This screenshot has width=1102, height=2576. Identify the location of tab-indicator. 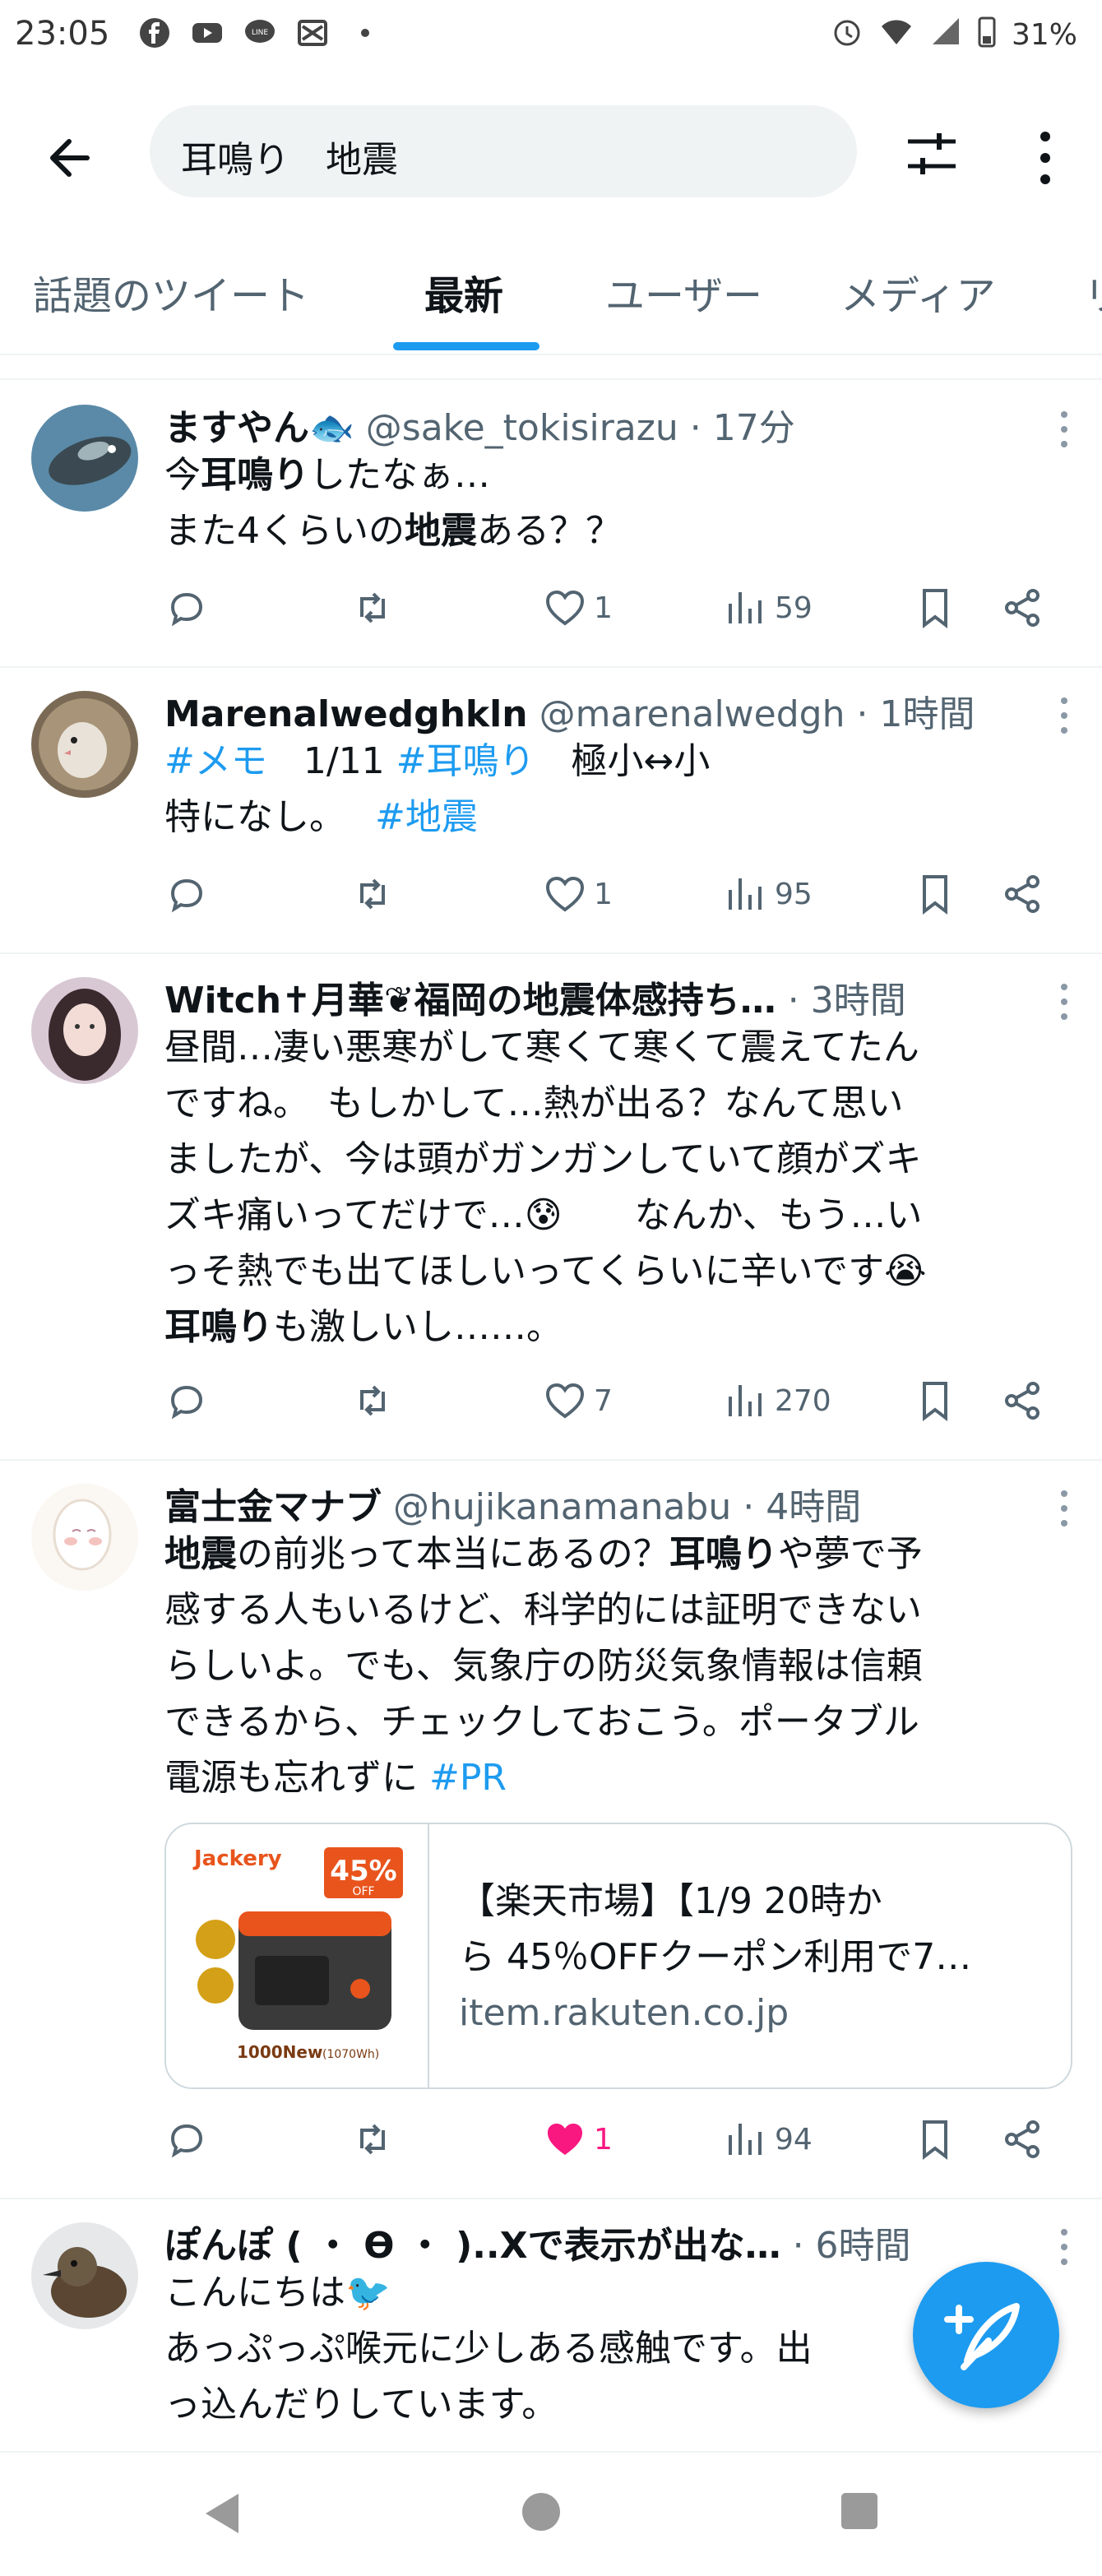
(466, 346).